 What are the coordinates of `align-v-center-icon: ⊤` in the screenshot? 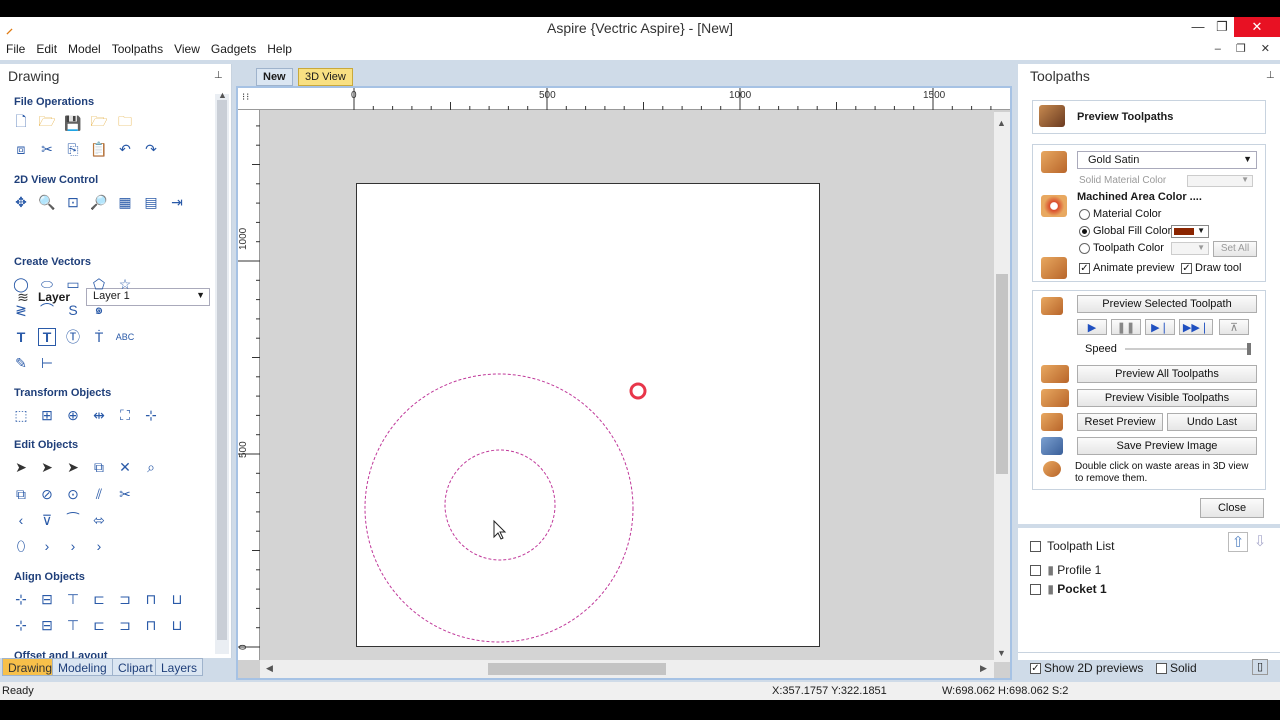 It's located at (73, 599).